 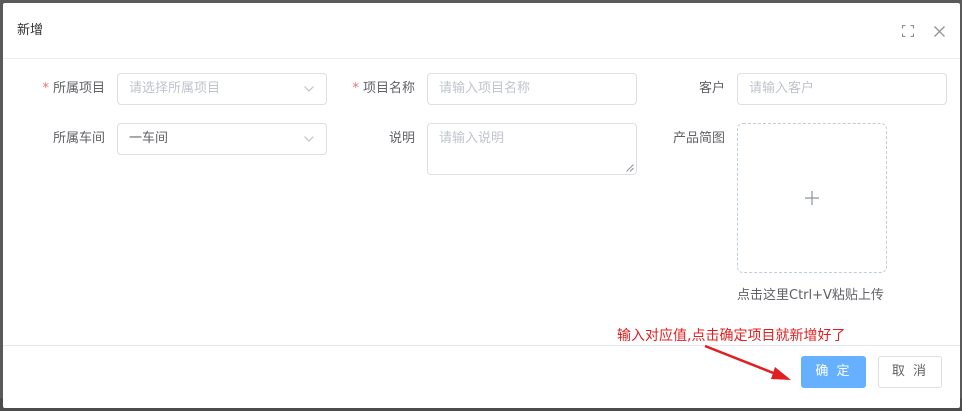 What do you see at coordinates (782, 88) in the screenshot?
I see `customer-placeholder: 请输入客户` at bounding box center [782, 88].